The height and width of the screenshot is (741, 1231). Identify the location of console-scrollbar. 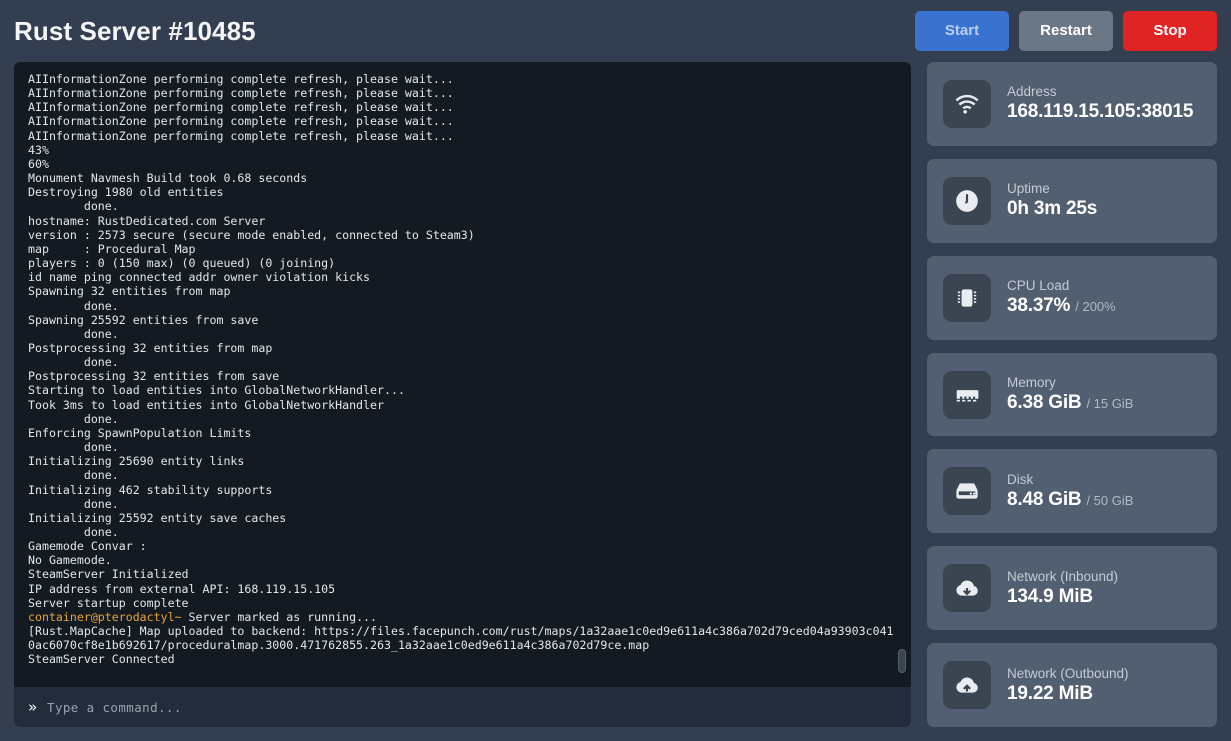
(902, 374).